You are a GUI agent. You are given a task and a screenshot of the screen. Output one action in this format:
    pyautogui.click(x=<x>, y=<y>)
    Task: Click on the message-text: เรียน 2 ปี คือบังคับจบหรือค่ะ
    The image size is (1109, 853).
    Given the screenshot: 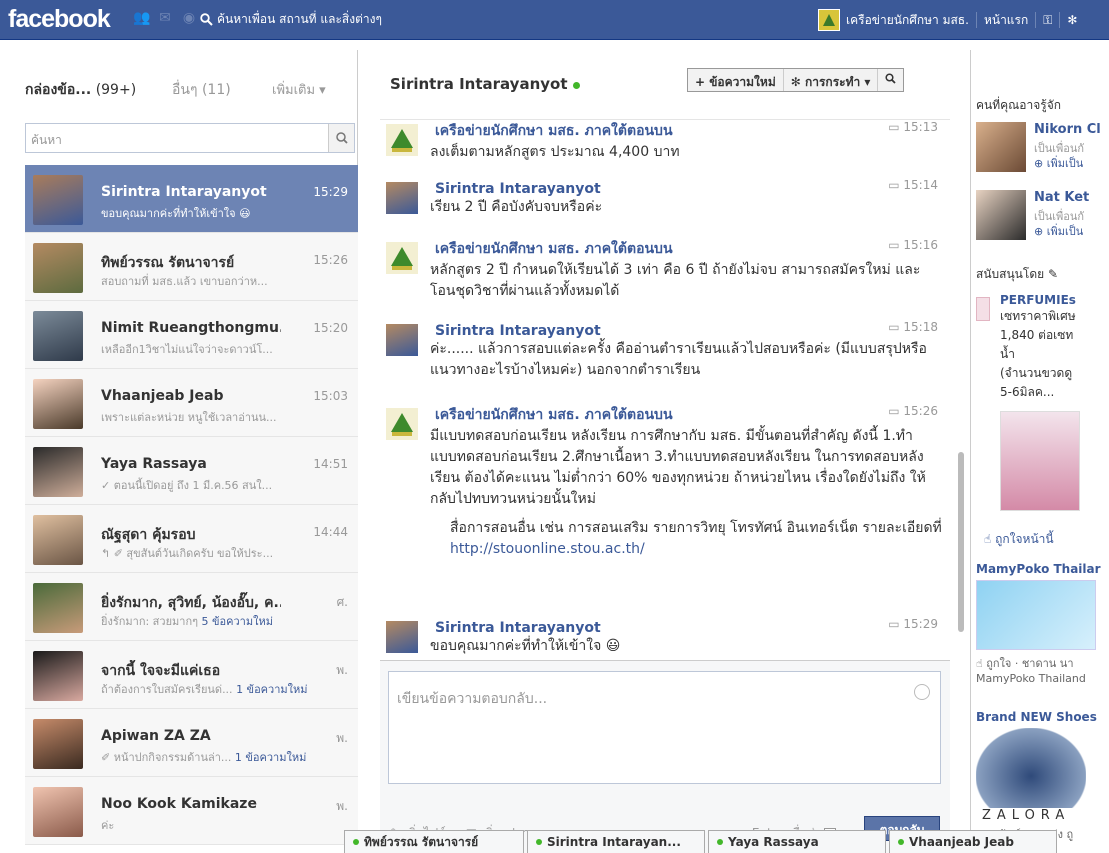 What is the action you would take?
    pyautogui.click(x=516, y=207)
    